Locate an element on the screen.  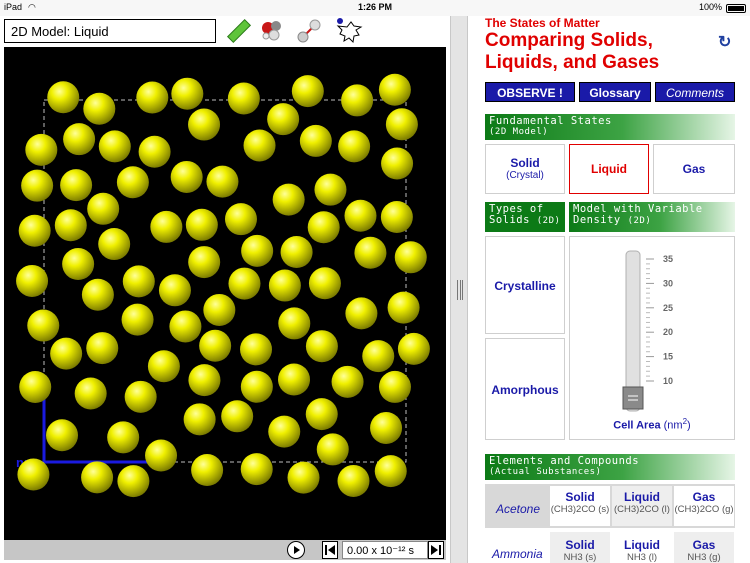
observe-button: OBSERVE ! is located at coordinates (530, 92).